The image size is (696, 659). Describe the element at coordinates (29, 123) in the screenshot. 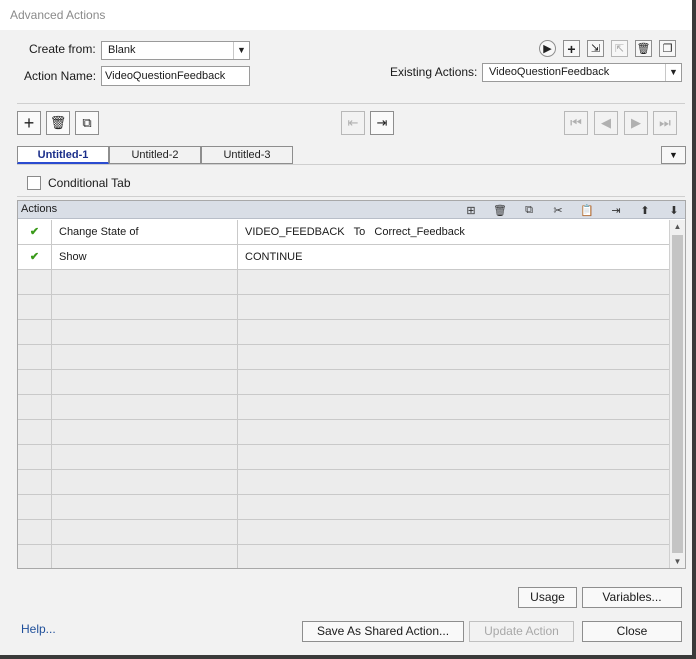

I see `add-tab-button: +` at that location.